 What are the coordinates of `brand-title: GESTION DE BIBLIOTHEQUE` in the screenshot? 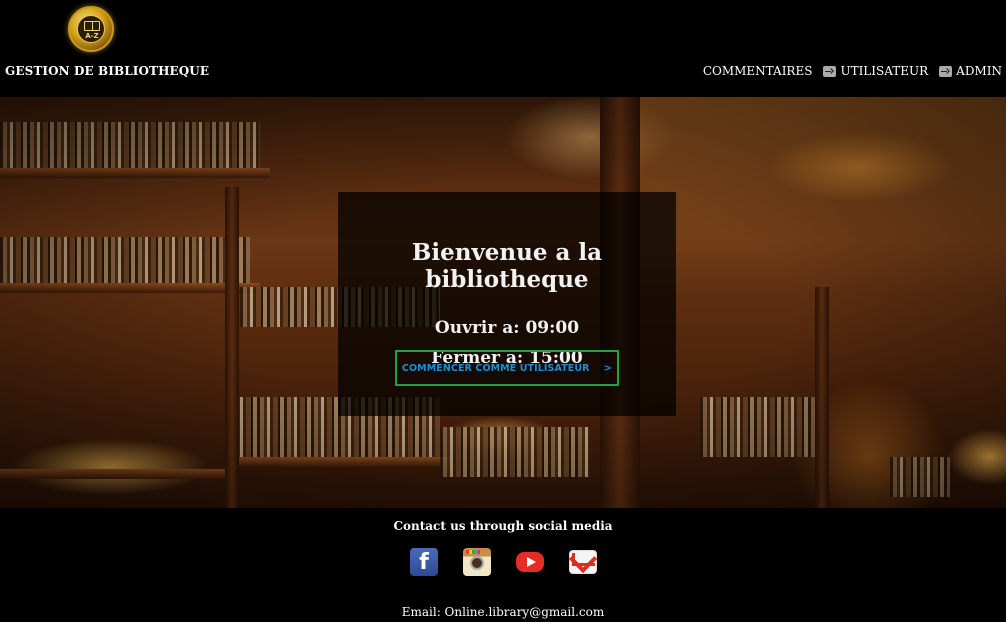 It's located at (107, 71).